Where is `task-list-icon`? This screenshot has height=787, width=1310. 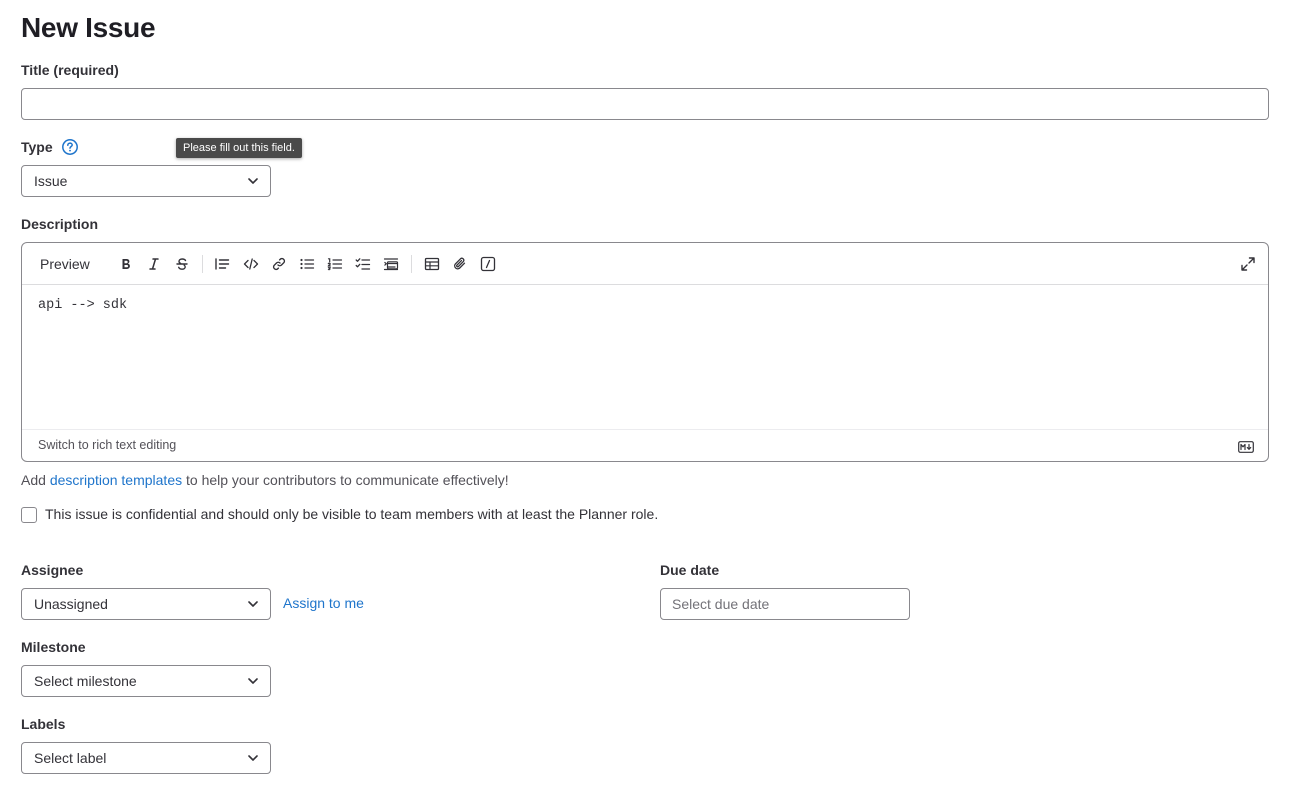 task-list-icon is located at coordinates (363, 264).